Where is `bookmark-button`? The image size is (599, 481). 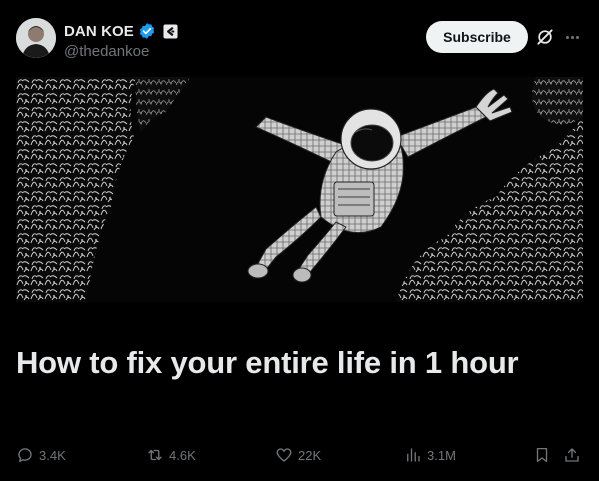
bookmark-button is located at coordinates (542, 455).